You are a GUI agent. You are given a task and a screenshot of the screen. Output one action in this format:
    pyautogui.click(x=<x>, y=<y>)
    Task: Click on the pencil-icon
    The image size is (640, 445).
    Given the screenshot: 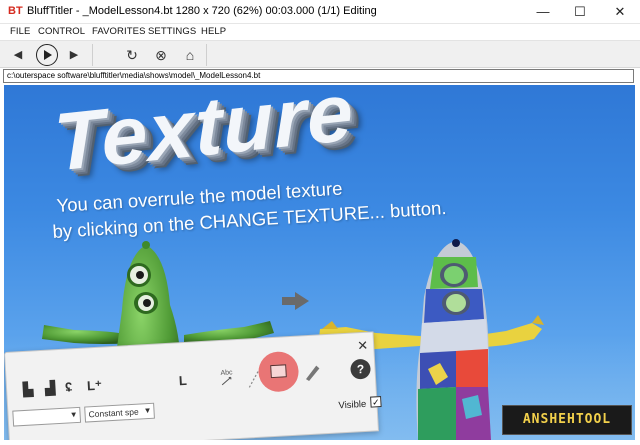 What is the action you would take?
    pyautogui.click(x=312, y=371)
    